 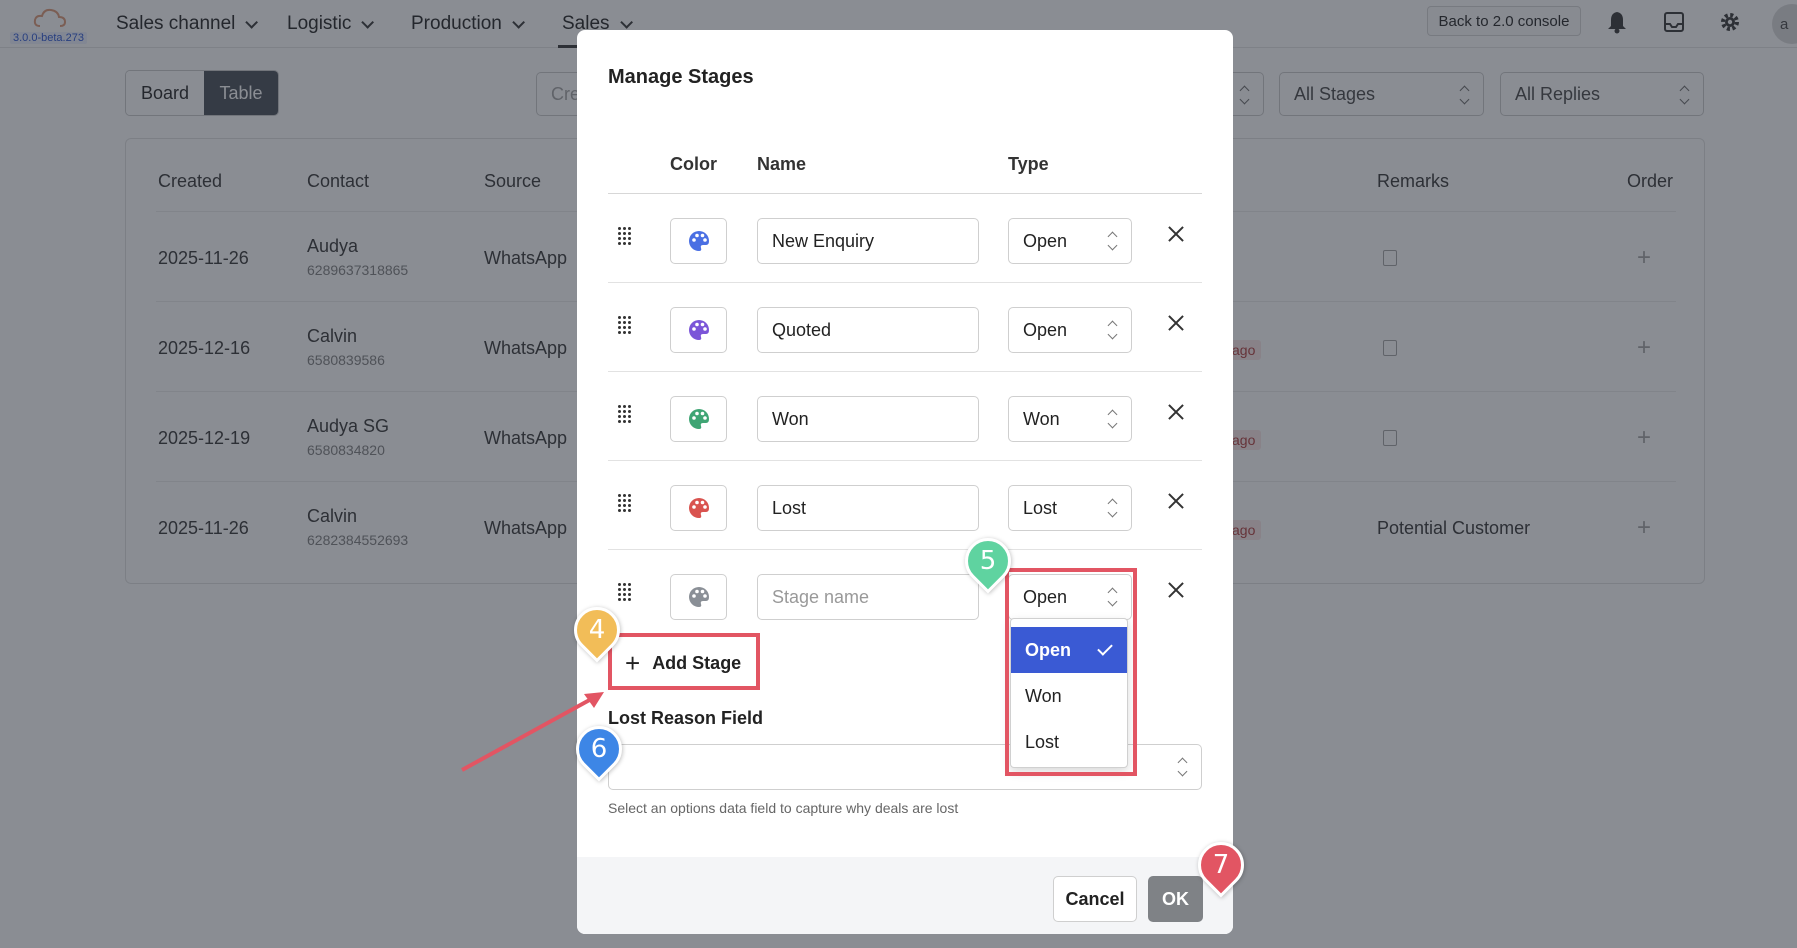 I want to click on stage-type-select: Lost, so click(x=1070, y=508).